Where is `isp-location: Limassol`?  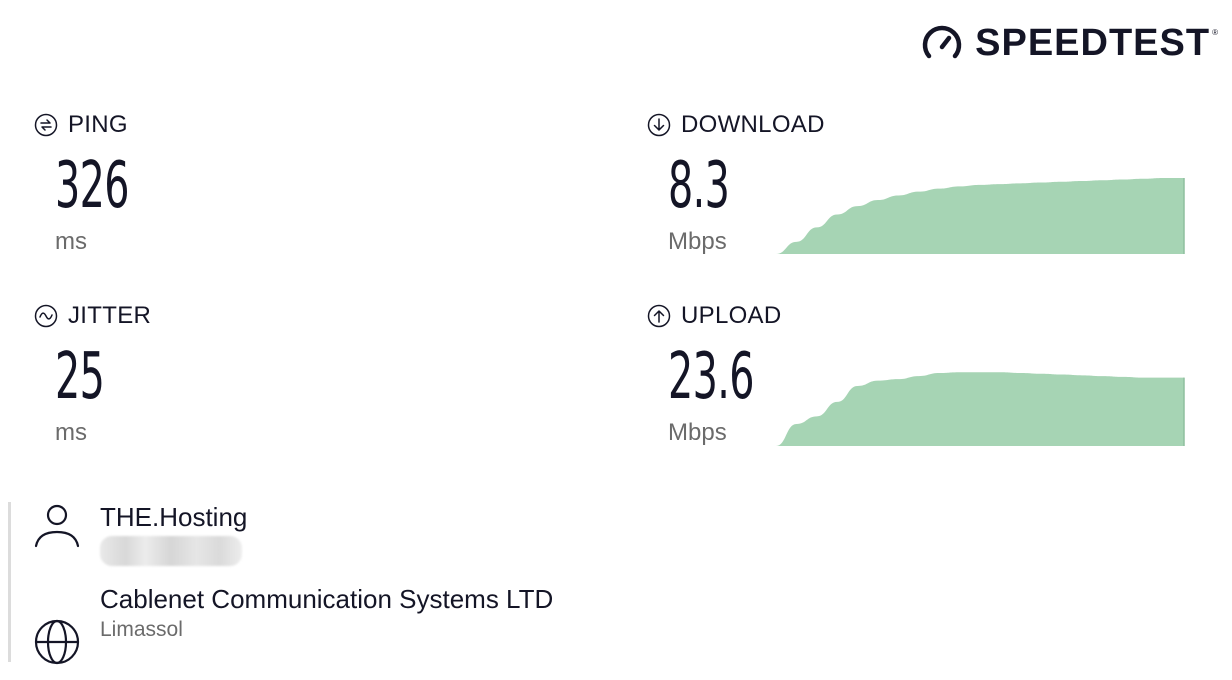 isp-location: Limassol is located at coordinates (141, 629).